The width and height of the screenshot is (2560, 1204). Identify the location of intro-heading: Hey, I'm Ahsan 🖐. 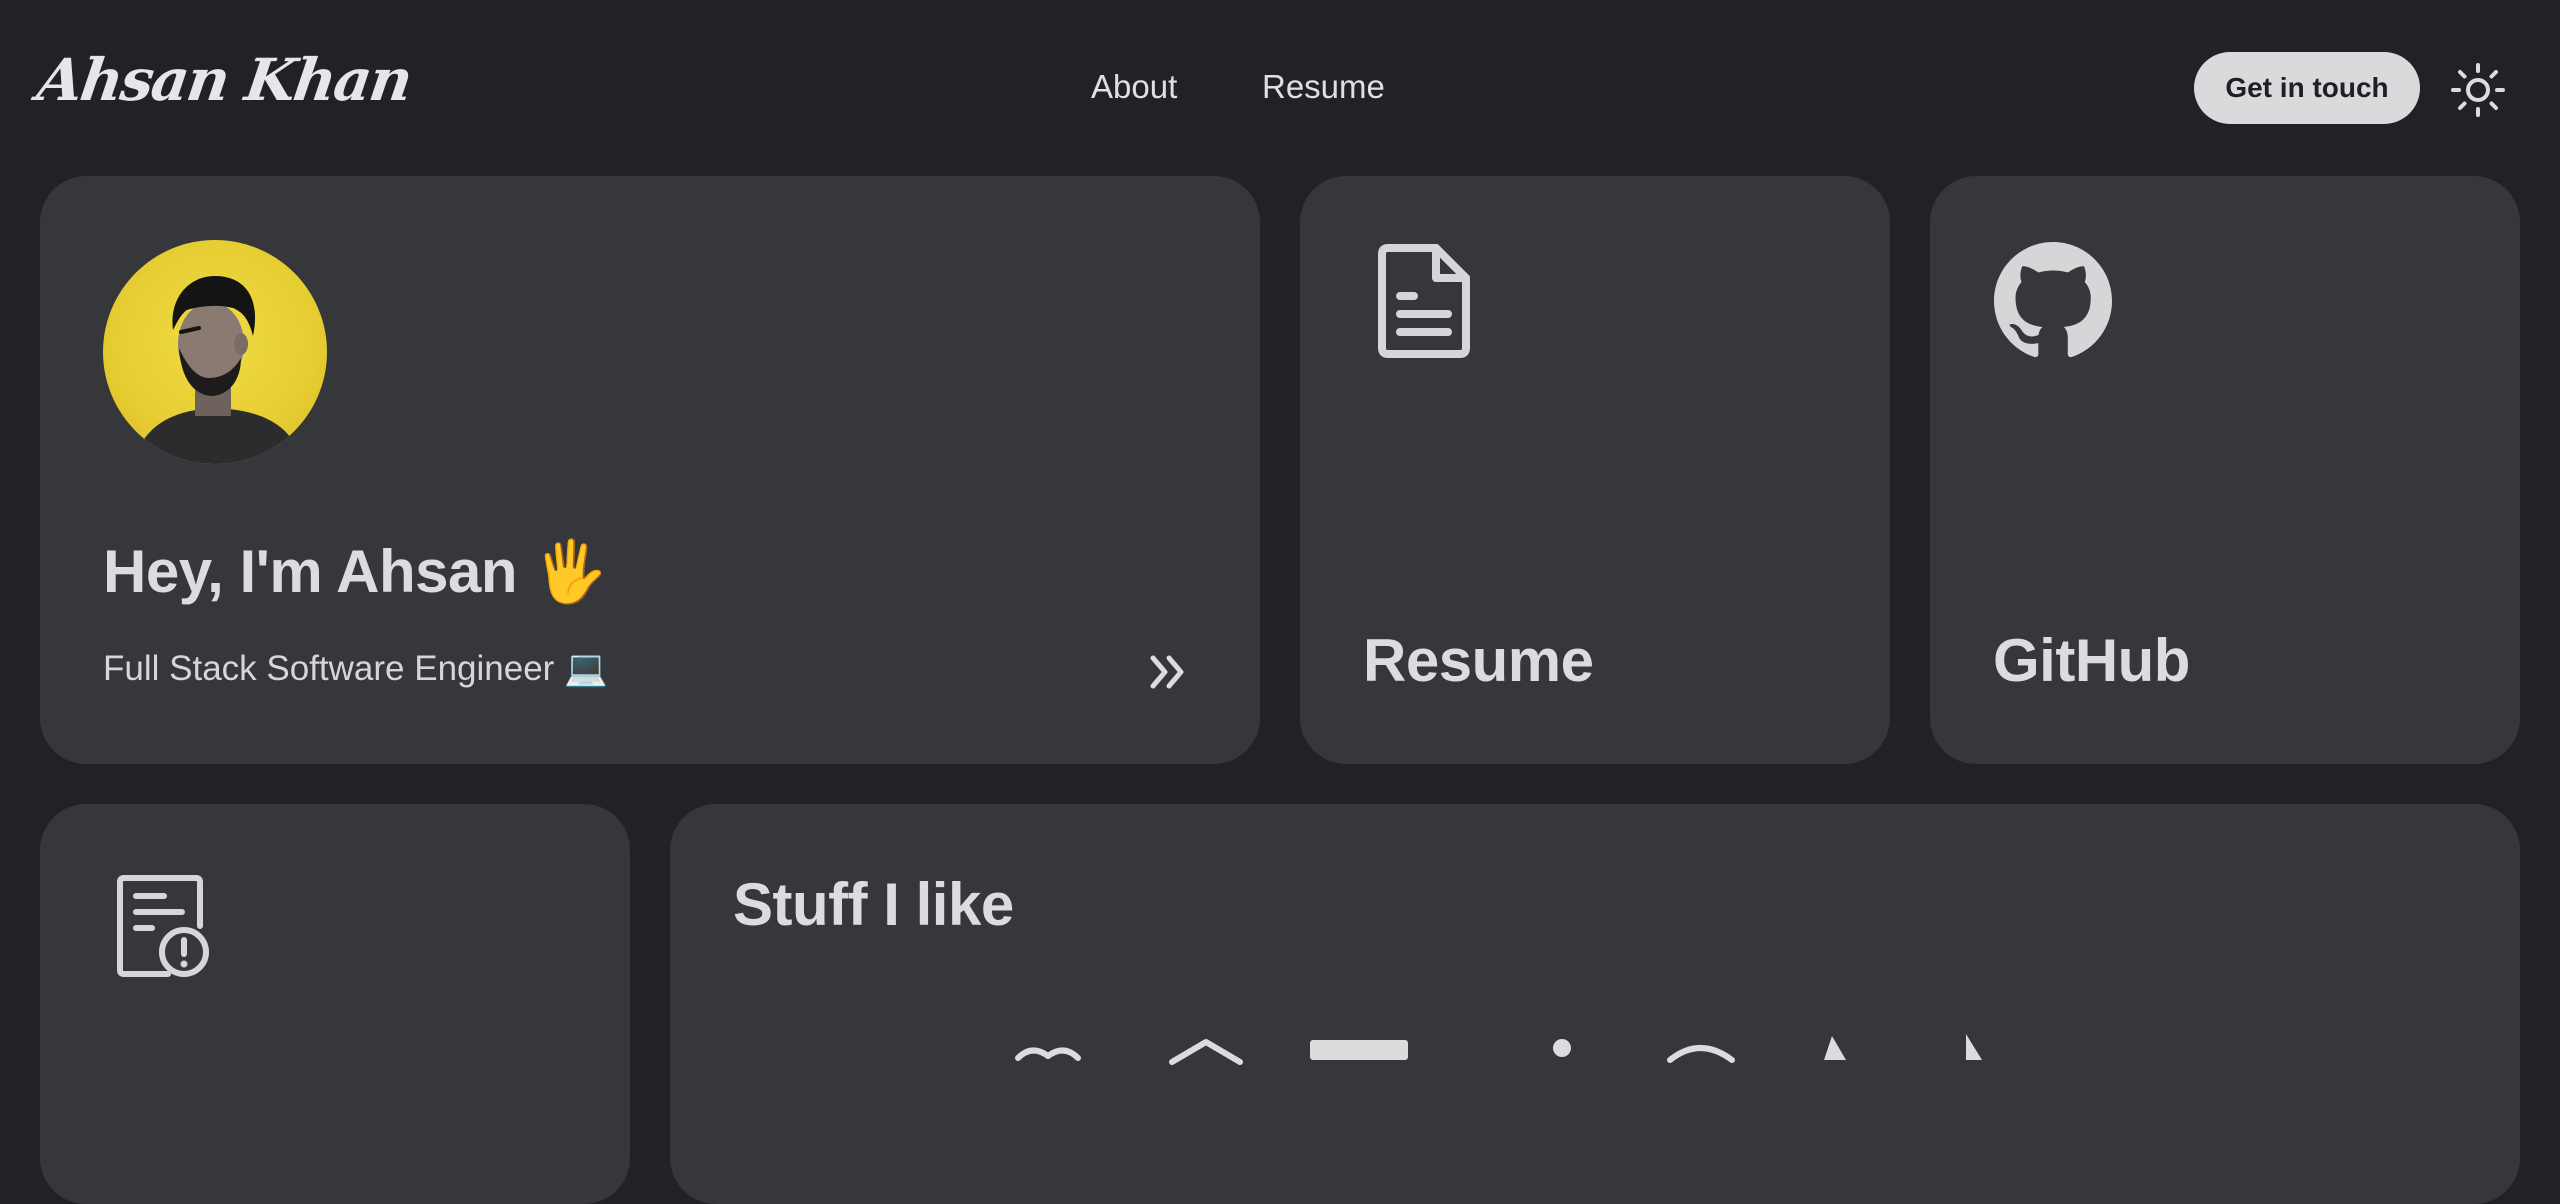
(355, 571).